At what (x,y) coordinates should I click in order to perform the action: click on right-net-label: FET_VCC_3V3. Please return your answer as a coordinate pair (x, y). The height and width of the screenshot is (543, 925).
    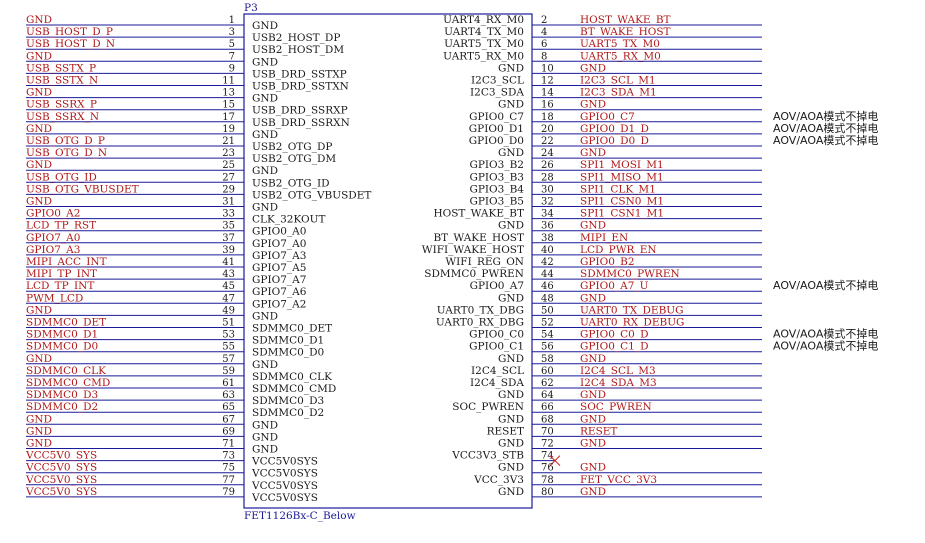
    Looking at the image, I should click on (618, 480).